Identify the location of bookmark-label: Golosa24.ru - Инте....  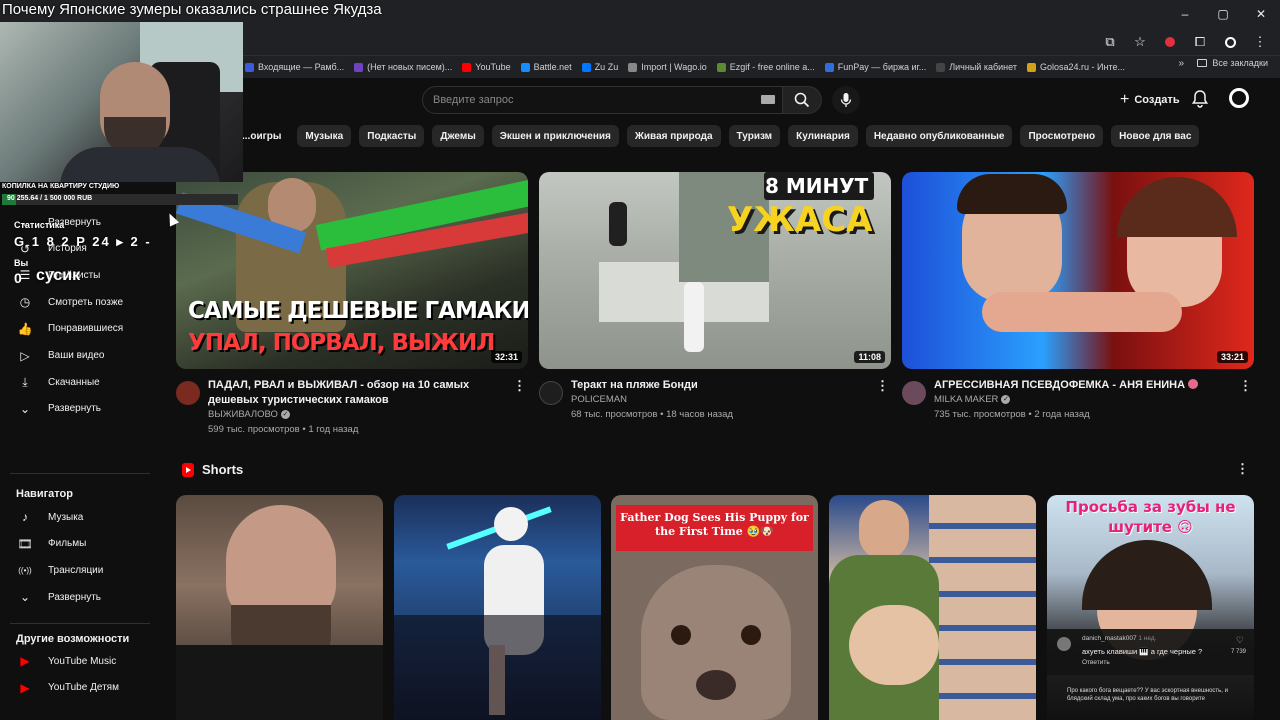
(1082, 67).